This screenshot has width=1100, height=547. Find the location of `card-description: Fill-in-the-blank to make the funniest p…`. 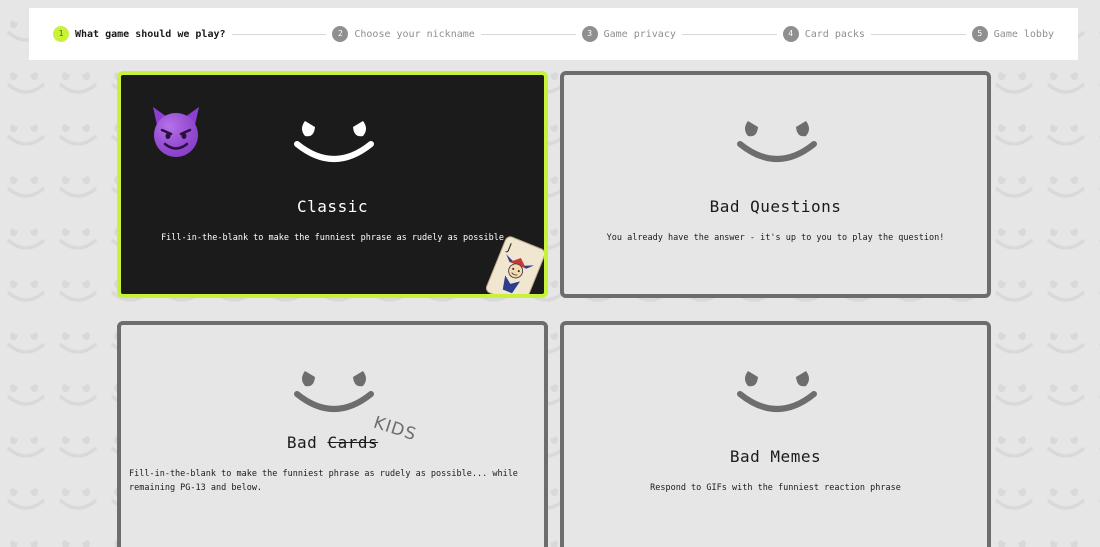

card-description: Fill-in-the-blank to make the funniest p… is located at coordinates (323, 481).